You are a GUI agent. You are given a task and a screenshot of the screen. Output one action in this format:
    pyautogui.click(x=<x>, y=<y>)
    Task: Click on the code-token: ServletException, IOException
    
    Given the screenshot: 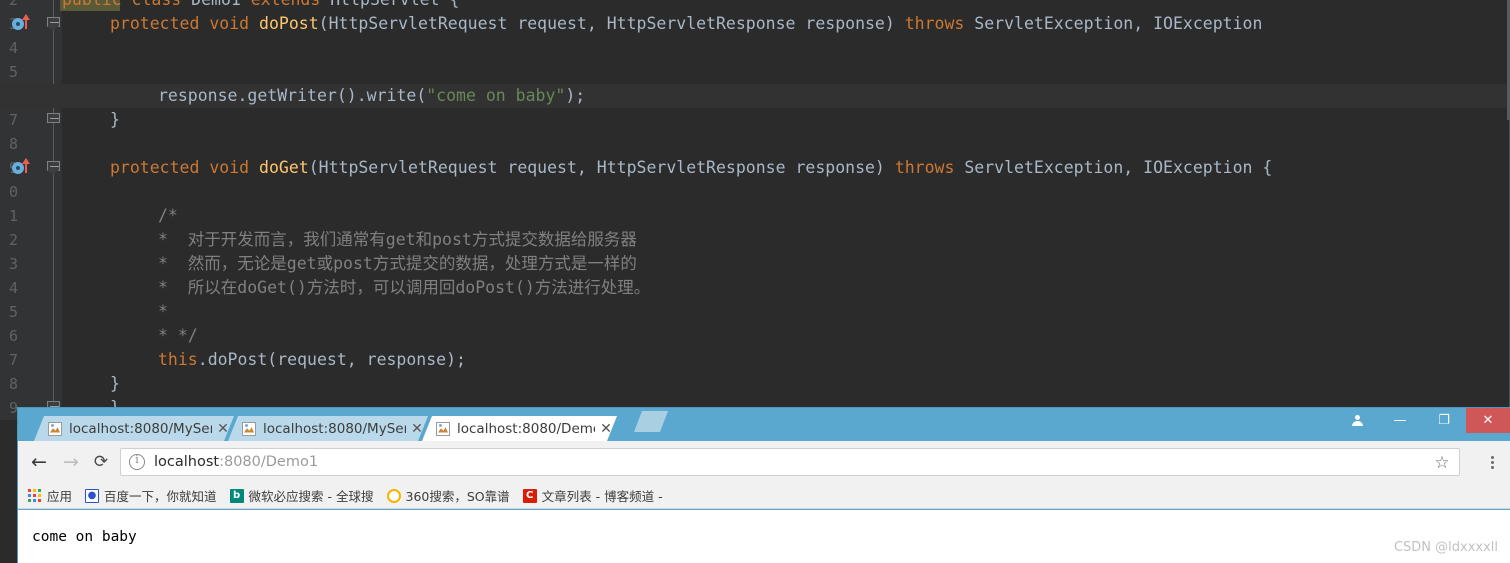 What is the action you would take?
    pyautogui.click(x=1118, y=23)
    